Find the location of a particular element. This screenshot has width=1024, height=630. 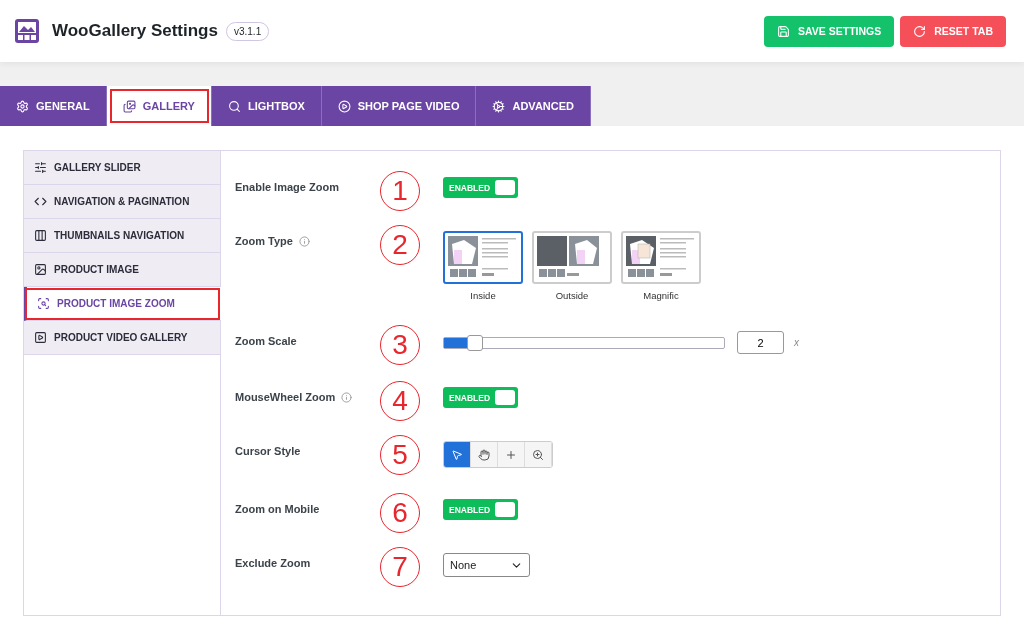

video-icon is located at coordinates (40, 337).